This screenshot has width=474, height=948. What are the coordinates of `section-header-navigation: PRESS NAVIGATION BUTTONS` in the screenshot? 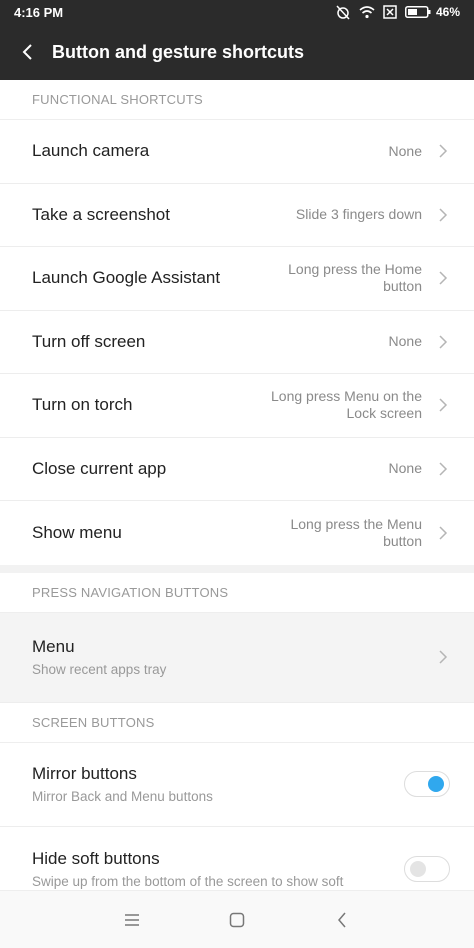 It's located at (237, 592).